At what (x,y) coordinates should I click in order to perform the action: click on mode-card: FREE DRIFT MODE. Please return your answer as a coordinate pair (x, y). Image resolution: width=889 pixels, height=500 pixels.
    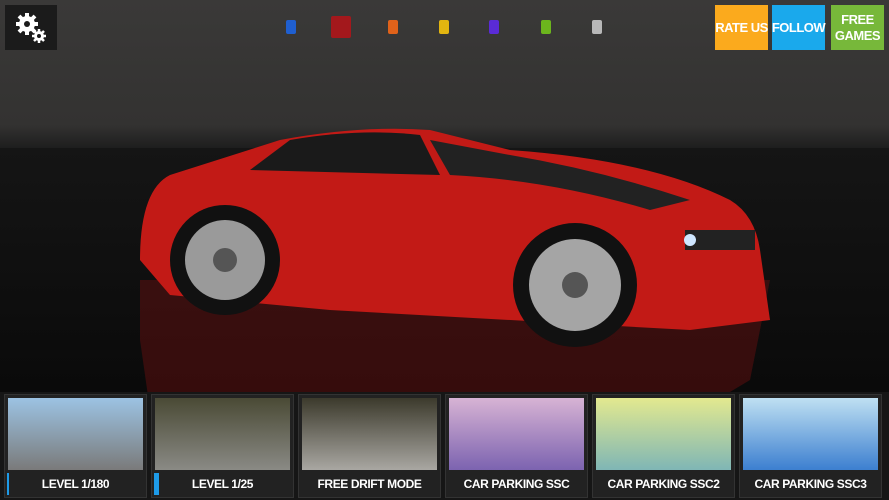
    Looking at the image, I should click on (369, 446).